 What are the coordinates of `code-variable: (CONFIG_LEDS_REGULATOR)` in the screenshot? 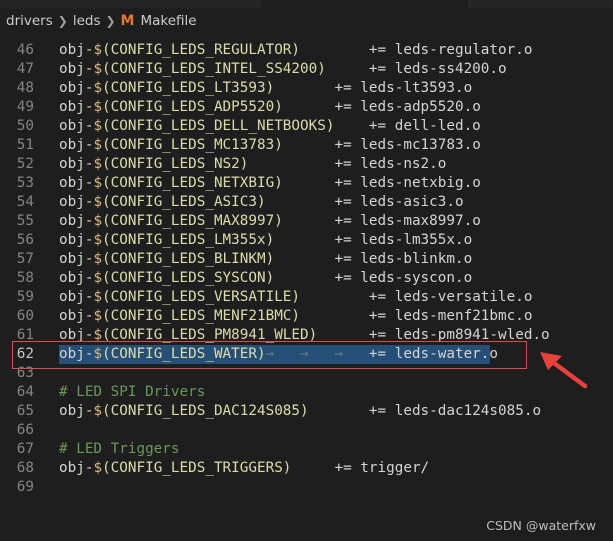 It's located at (201, 50).